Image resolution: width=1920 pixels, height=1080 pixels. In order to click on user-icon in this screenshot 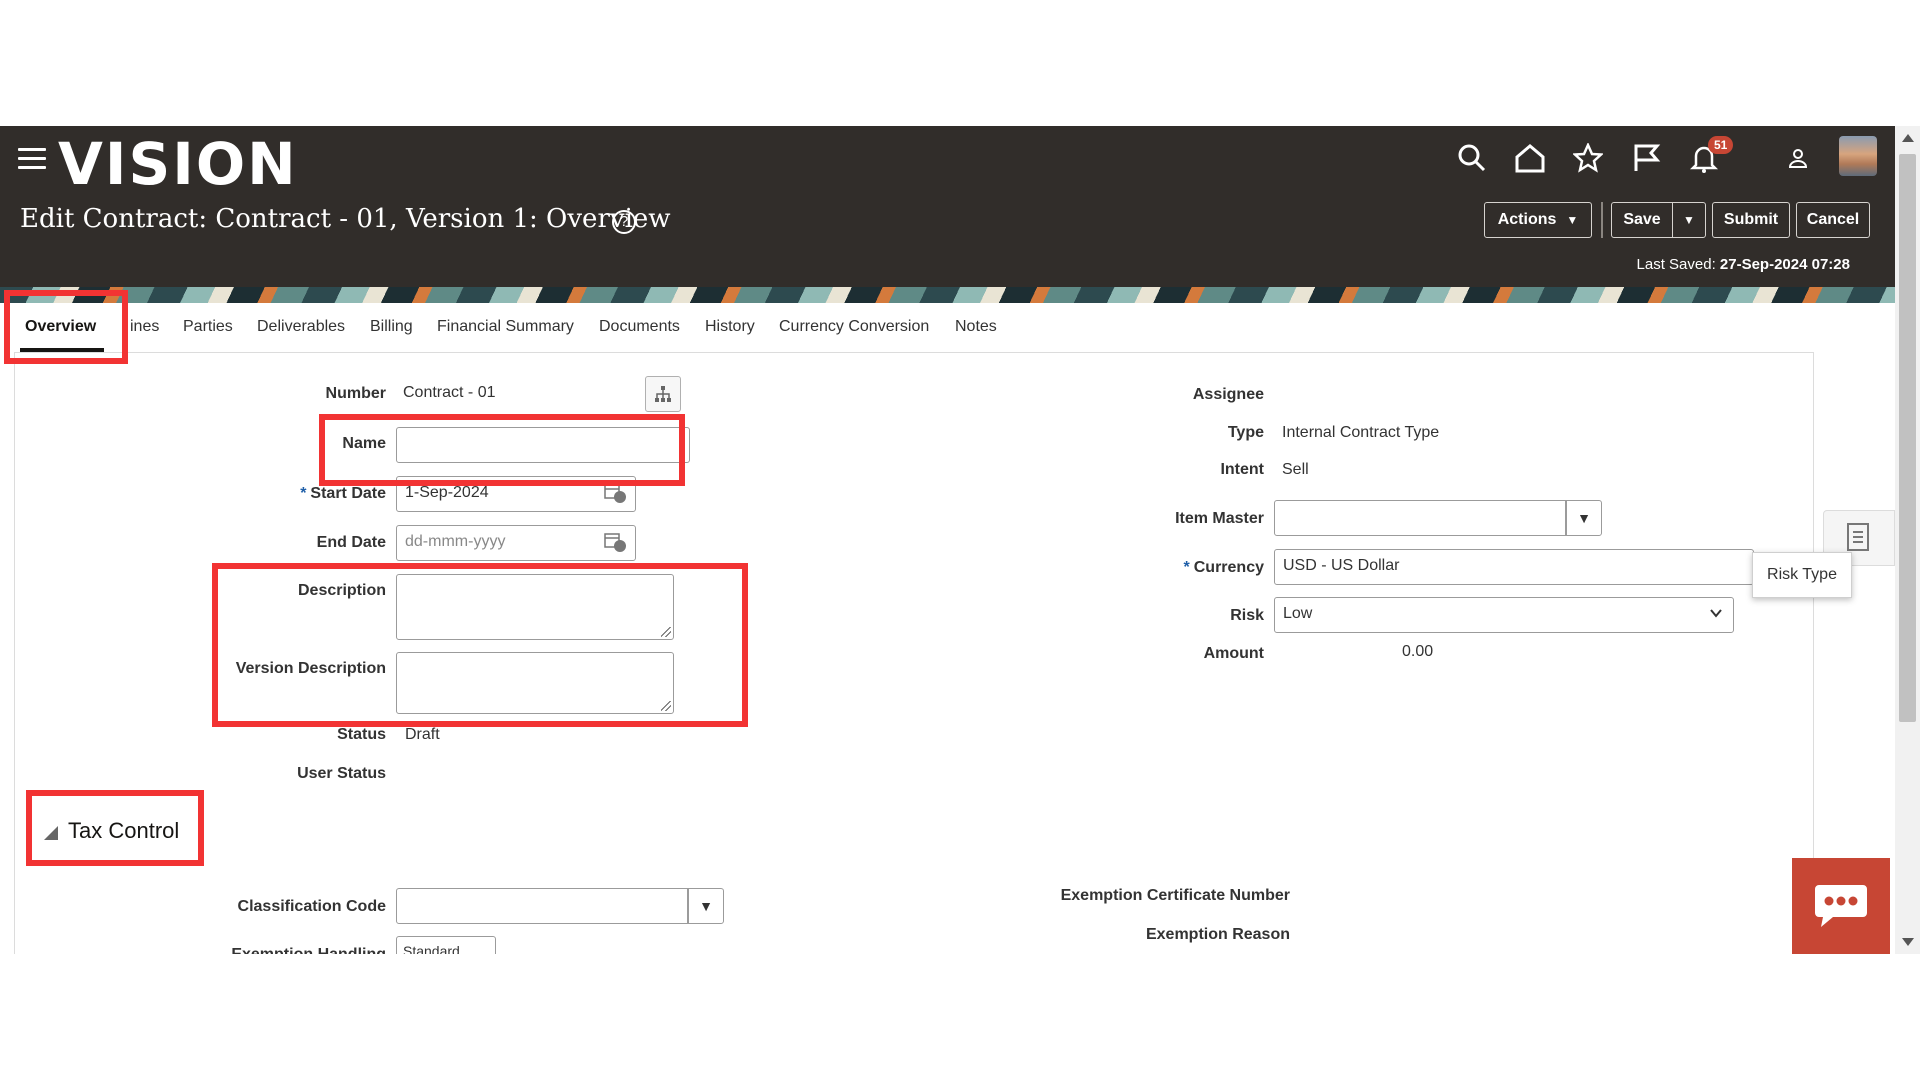, I will do `click(1798, 158)`.